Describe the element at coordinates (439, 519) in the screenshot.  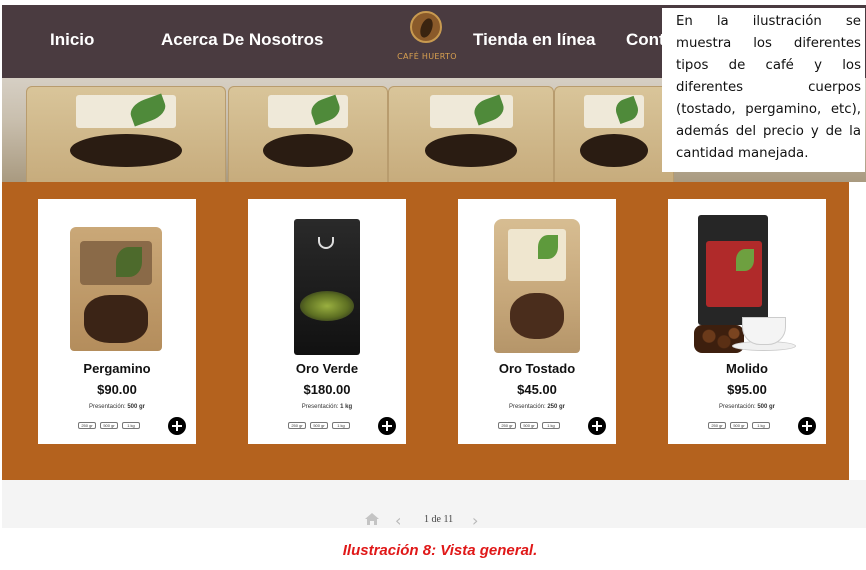
I see `page-indicator: 1 de 11` at that location.